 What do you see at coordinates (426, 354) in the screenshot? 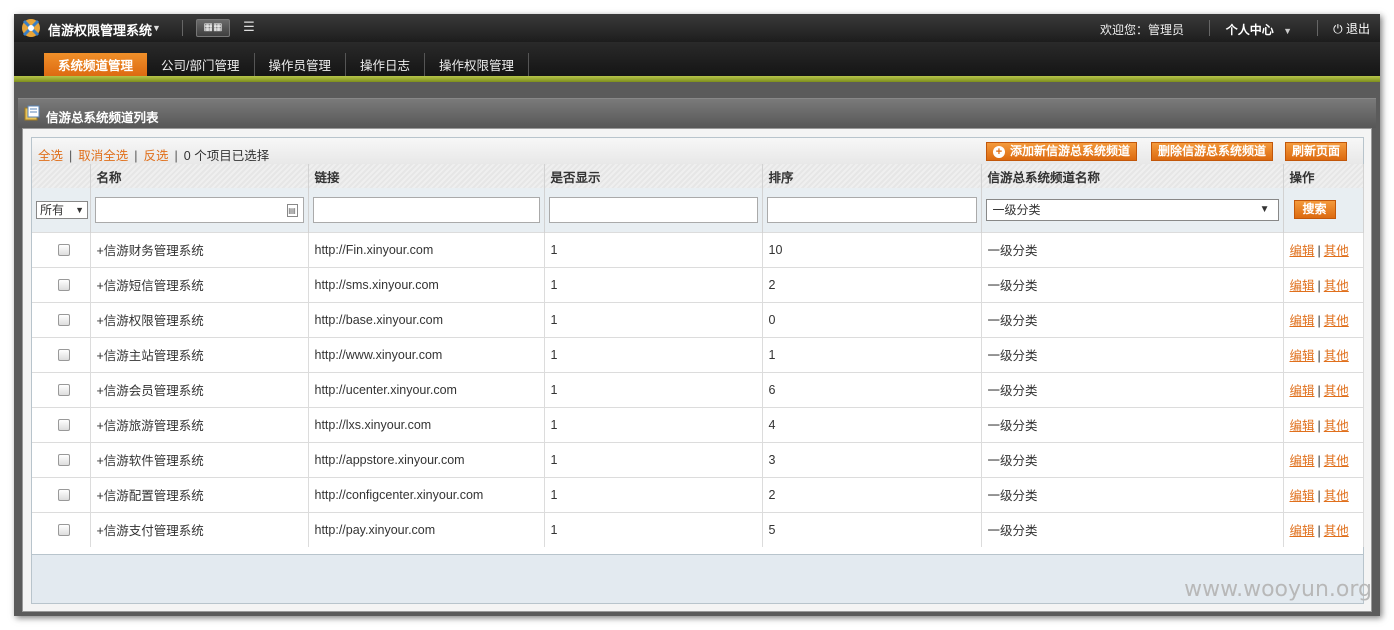
I see `link-cell: http://www.xinyour.com` at bounding box center [426, 354].